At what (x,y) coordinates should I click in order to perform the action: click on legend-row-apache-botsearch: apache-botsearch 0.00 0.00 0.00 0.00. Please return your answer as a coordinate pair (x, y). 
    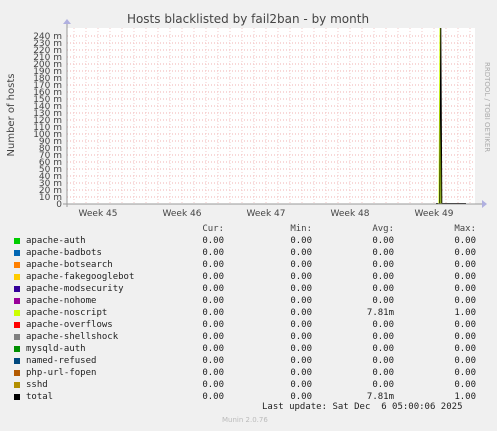
    Looking at the image, I should click on (249, 266).